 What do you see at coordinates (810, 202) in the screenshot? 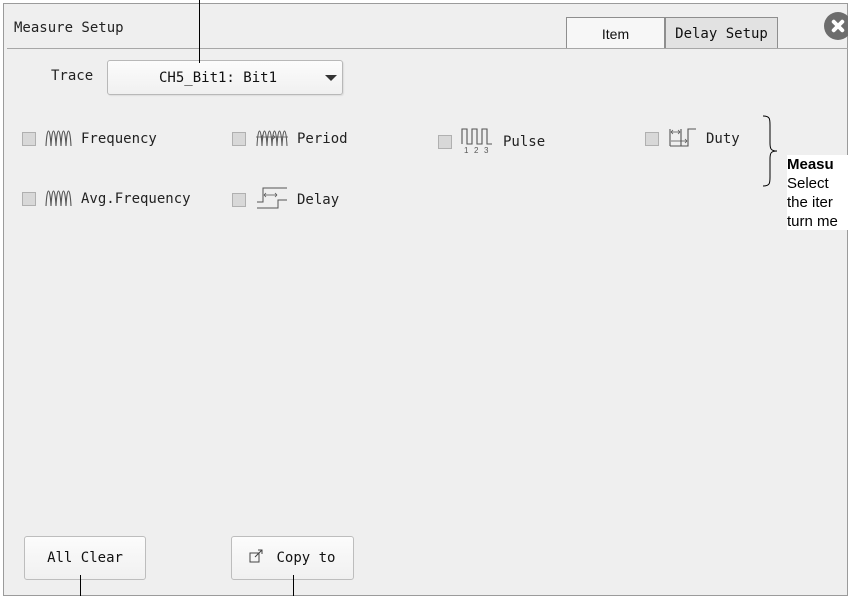
I see `annotation-line: the iter` at bounding box center [810, 202].